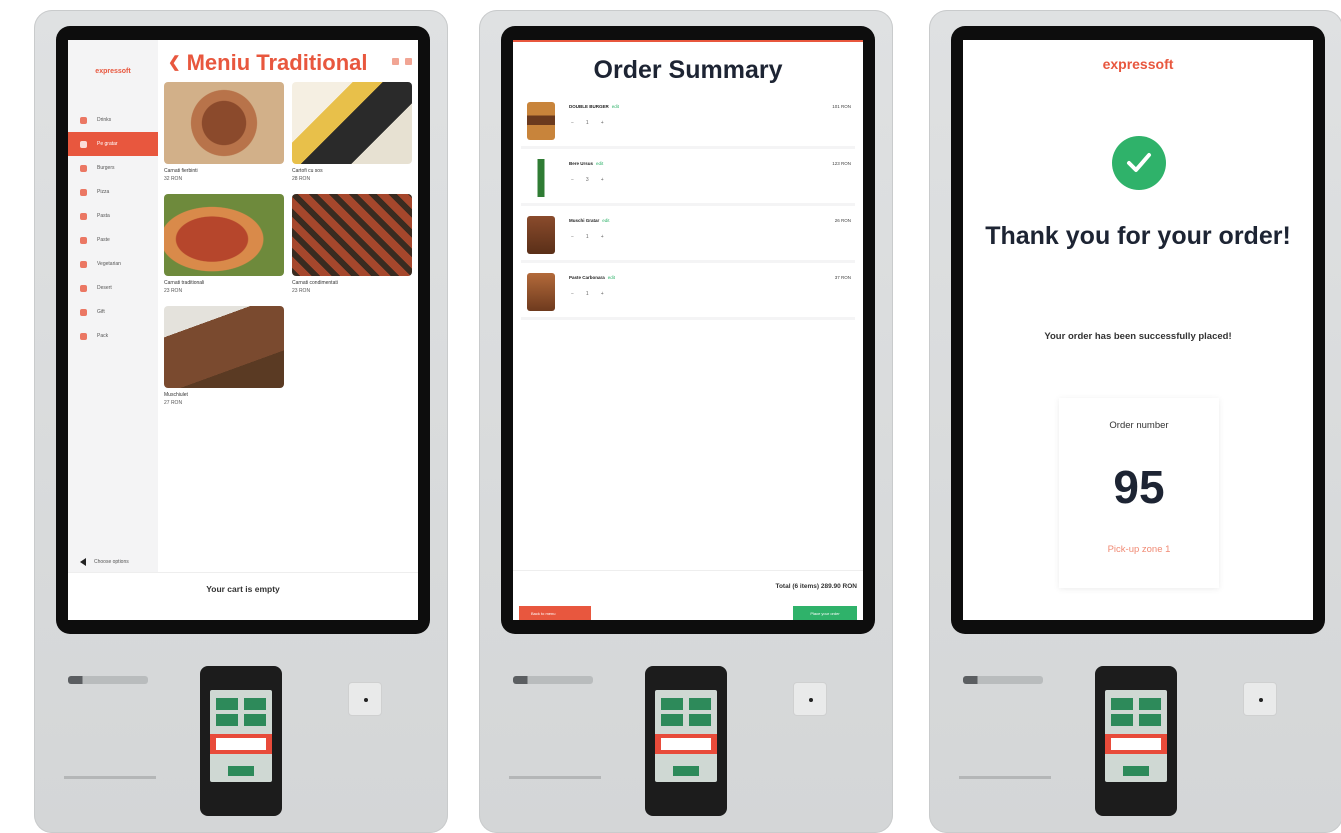  What do you see at coordinates (113, 168) in the screenshot?
I see `sidebar-item: Burgers` at bounding box center [113, 168].